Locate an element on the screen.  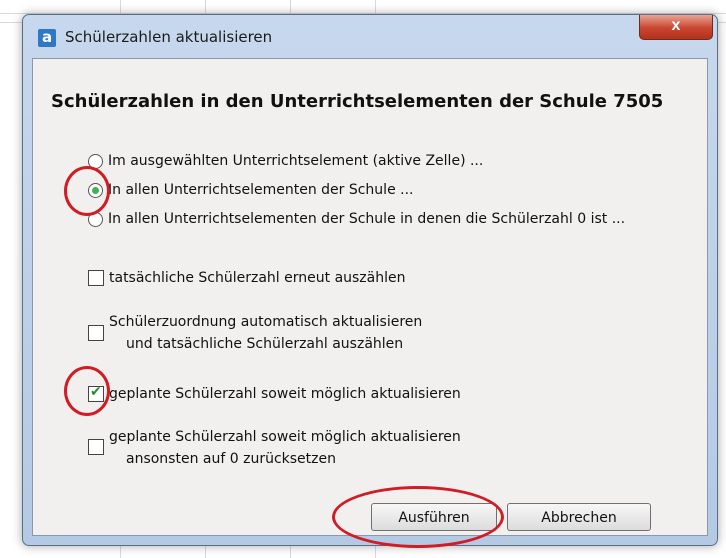
title-bar: a Schülerzahlen aktualisieren x is located at coordinates (370, 33).